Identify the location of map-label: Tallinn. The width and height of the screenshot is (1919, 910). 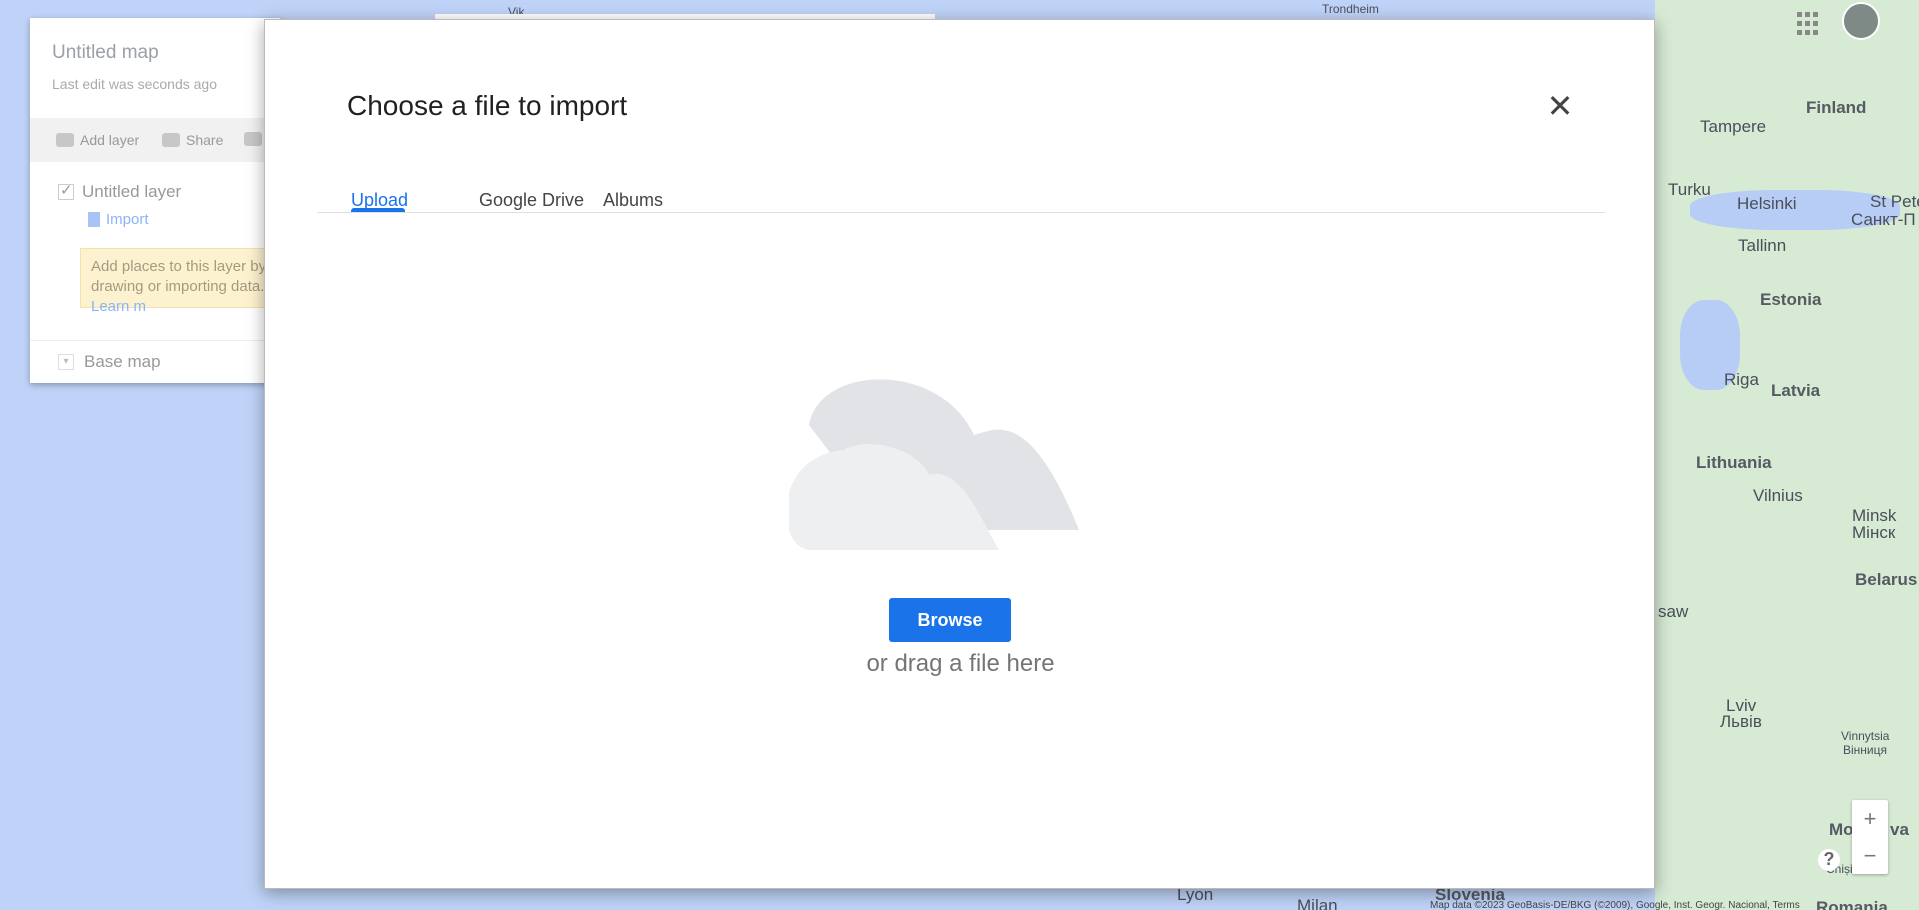
(1762, 245).